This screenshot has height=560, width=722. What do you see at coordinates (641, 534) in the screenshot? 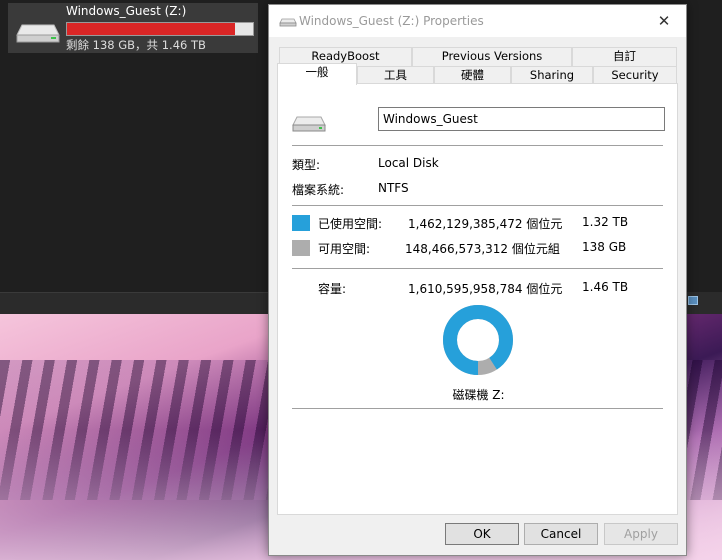
I see `apply-button: Apply` at bounding box center [641, 534].